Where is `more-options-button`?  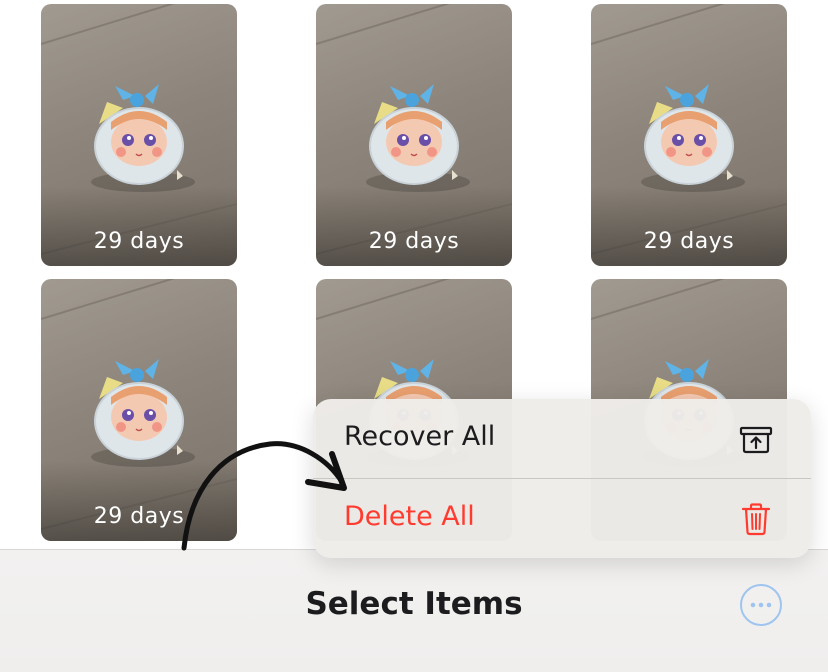 more-options-button is located at coordinates (761, 605).